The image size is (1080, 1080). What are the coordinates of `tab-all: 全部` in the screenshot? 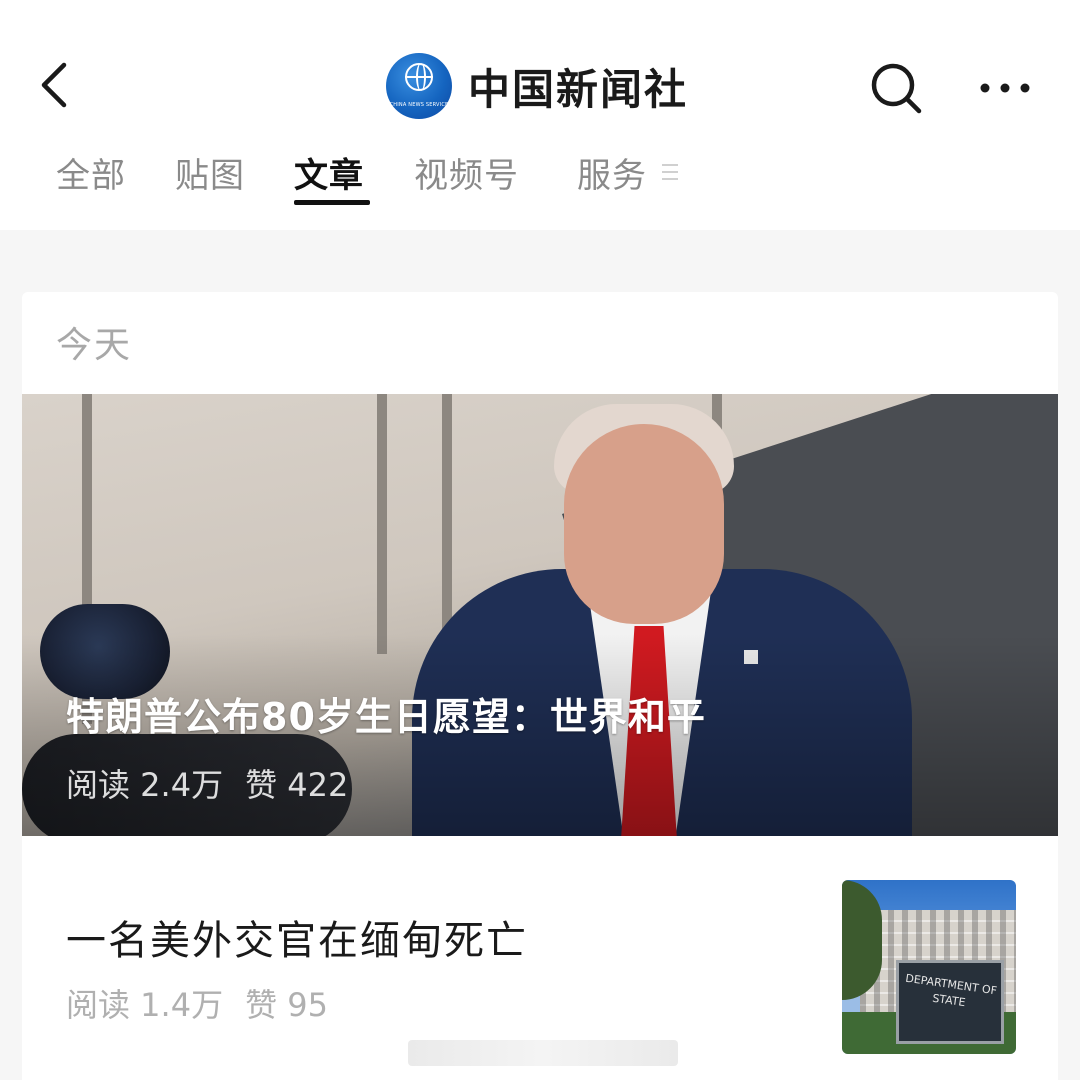 It's located at (91, 172).